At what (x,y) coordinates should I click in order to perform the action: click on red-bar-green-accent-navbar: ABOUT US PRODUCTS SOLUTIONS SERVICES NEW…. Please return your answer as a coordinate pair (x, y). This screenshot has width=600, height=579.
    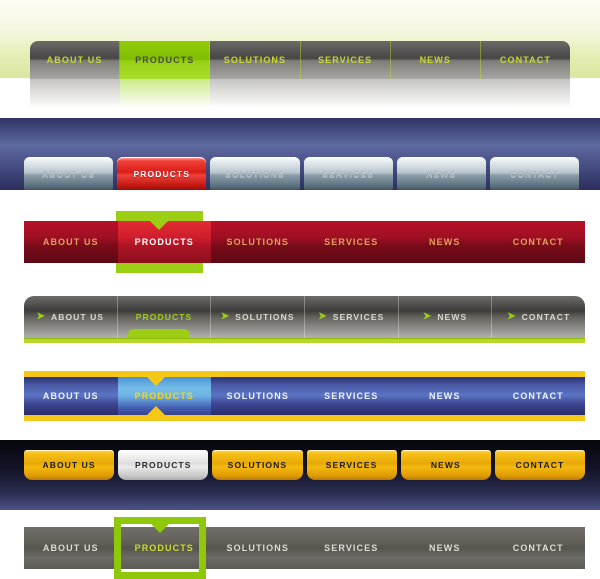
    Looking at the image, I should click on (304, 242).